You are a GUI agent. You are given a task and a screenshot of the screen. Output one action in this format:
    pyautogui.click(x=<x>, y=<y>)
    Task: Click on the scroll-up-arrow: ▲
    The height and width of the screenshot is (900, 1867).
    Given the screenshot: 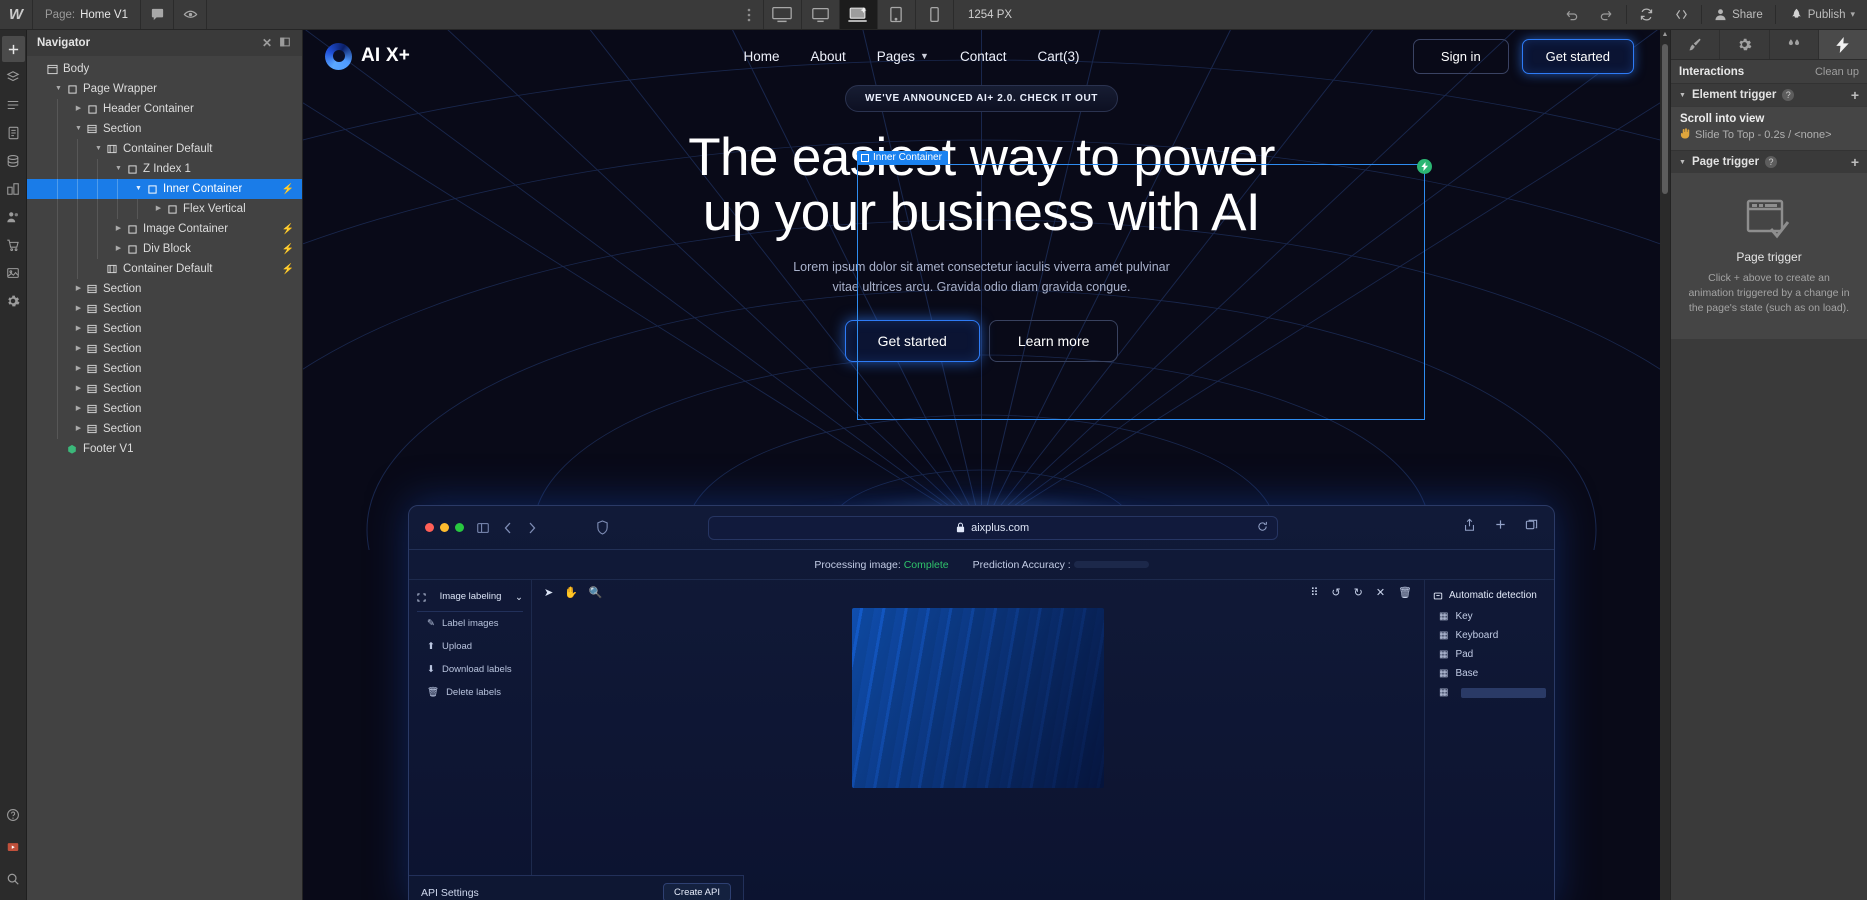 What is the action you would take?
    pyautogui.click(x=1665, y=34)
    